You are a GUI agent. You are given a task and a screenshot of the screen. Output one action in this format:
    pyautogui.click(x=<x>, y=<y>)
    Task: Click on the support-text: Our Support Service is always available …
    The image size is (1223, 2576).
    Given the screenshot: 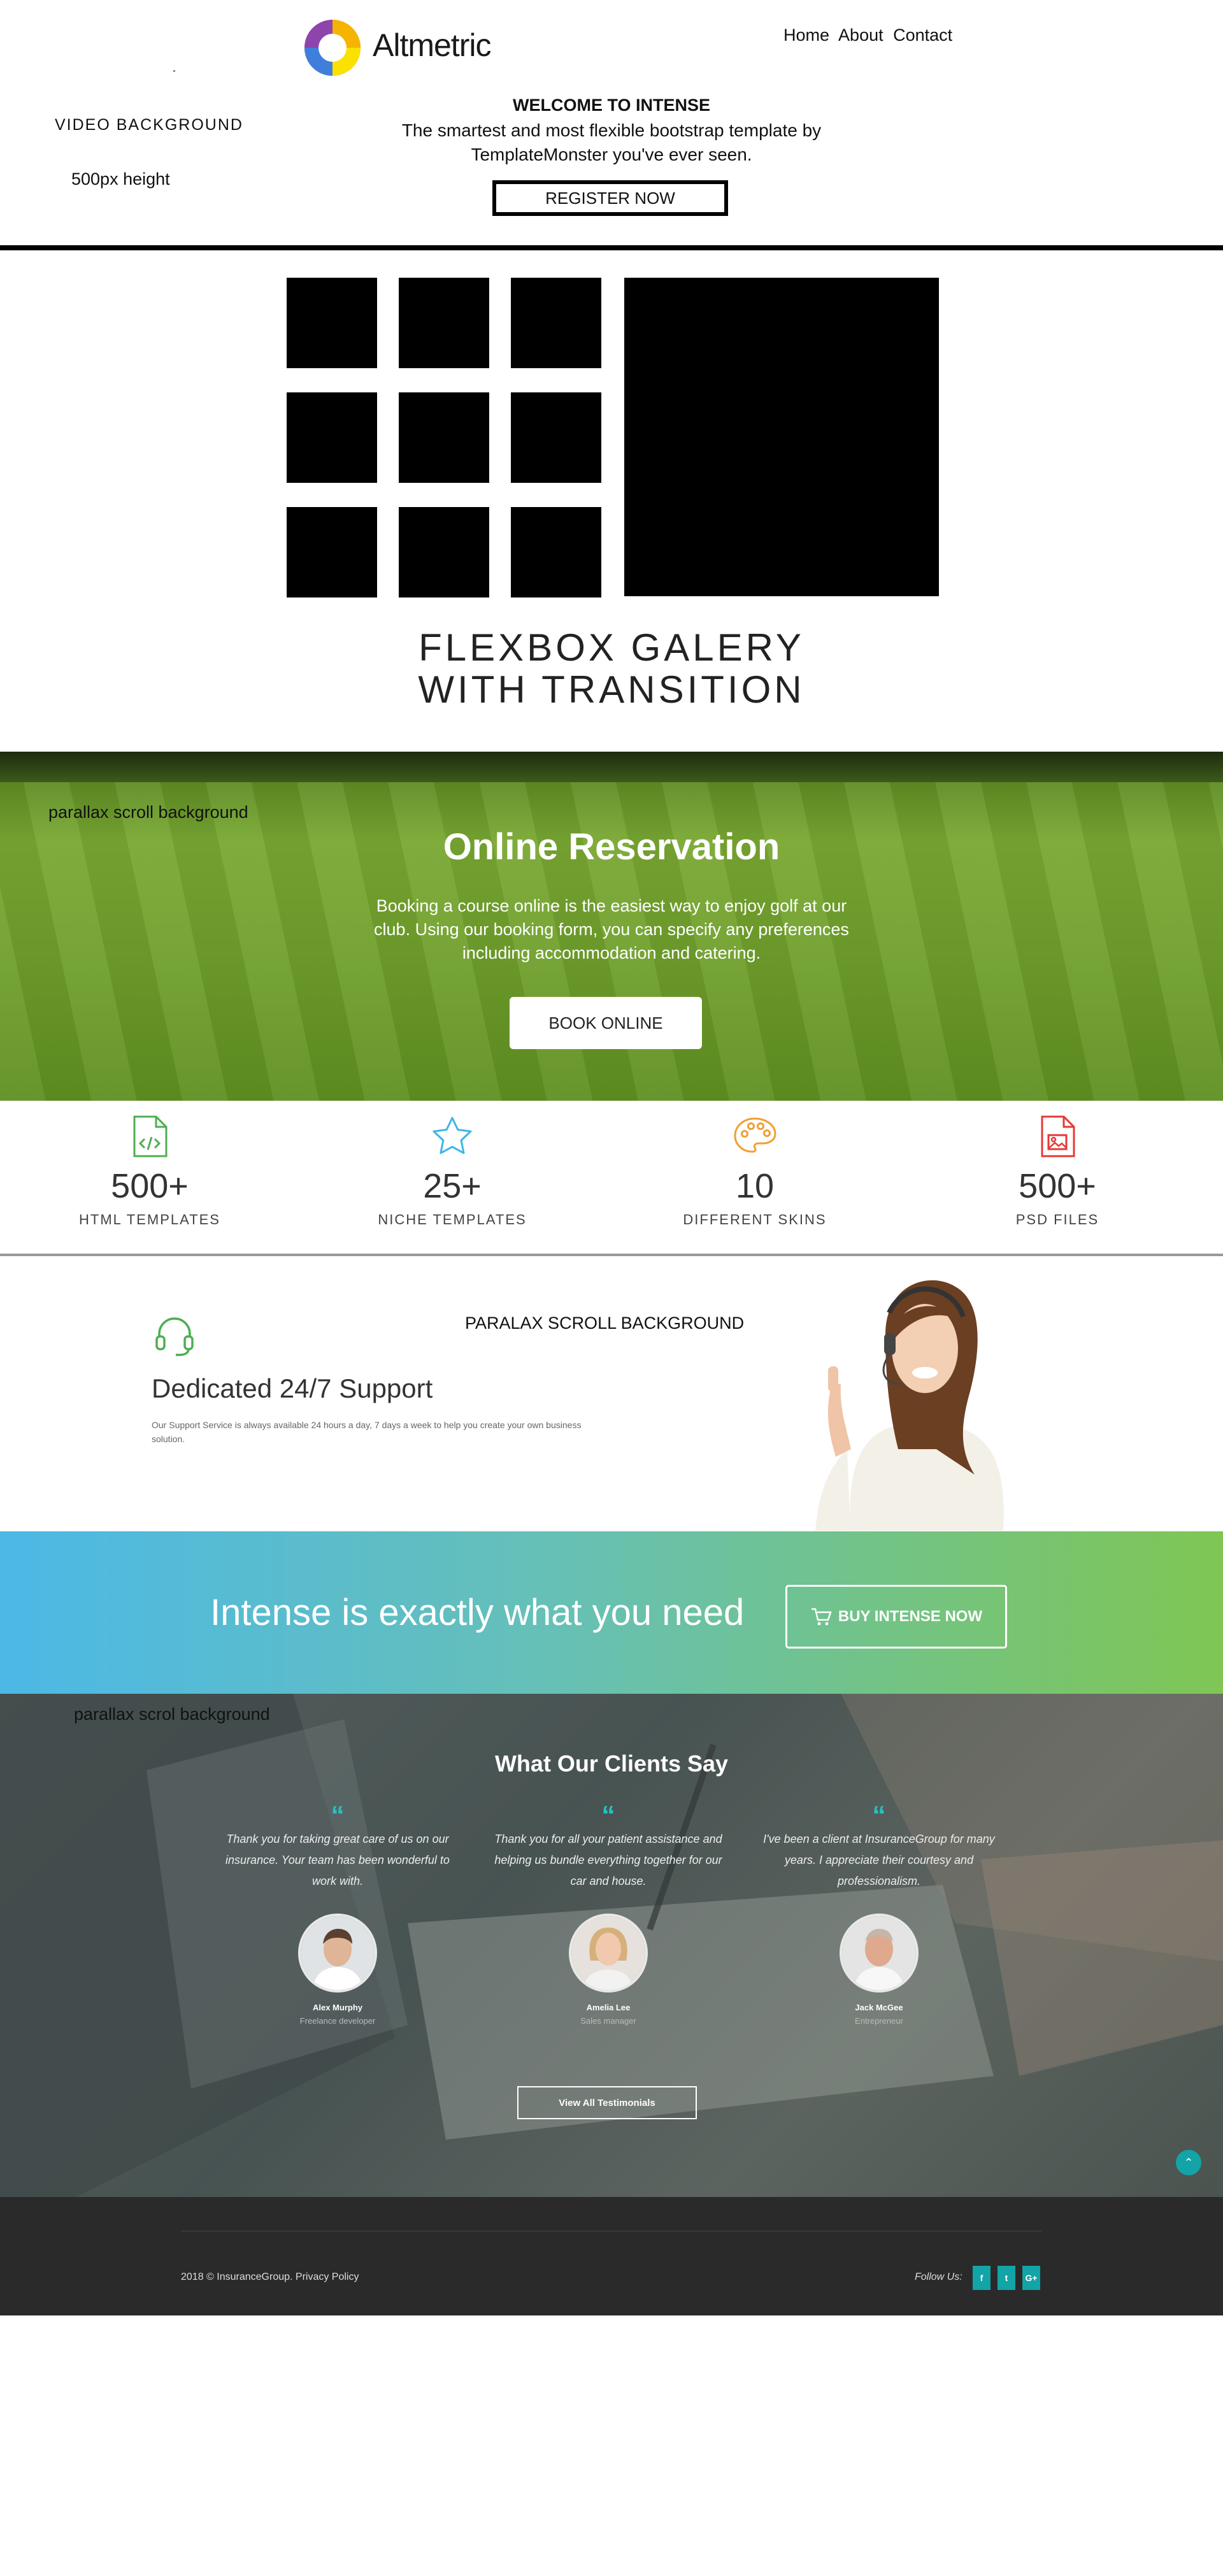 What is the action you would take?
    pyautogui.click(x=367, y=1432)
    